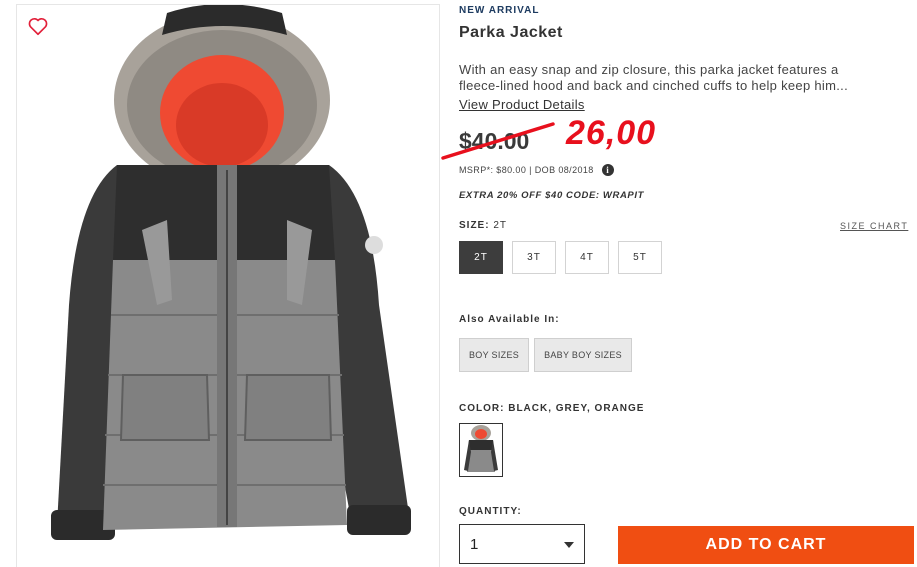 The width and height of the screenshot is (917, 567). I want to click on quantity-value: 1, so click(474, 544).